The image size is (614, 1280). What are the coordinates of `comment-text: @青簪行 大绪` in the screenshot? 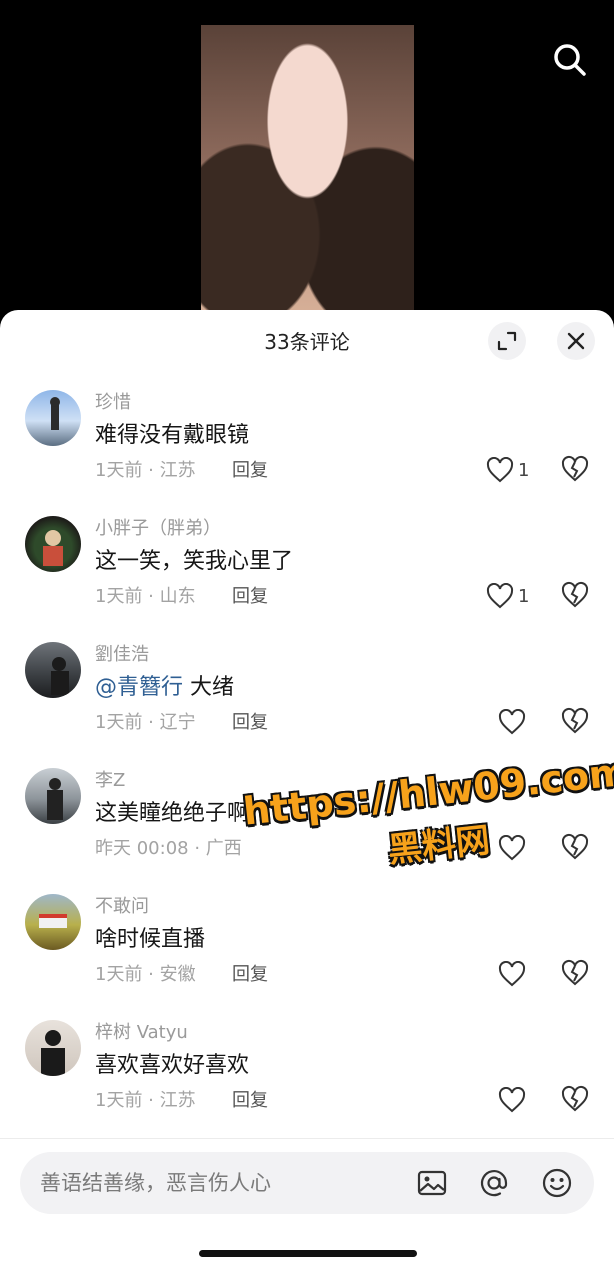 It's located at (164, 688).